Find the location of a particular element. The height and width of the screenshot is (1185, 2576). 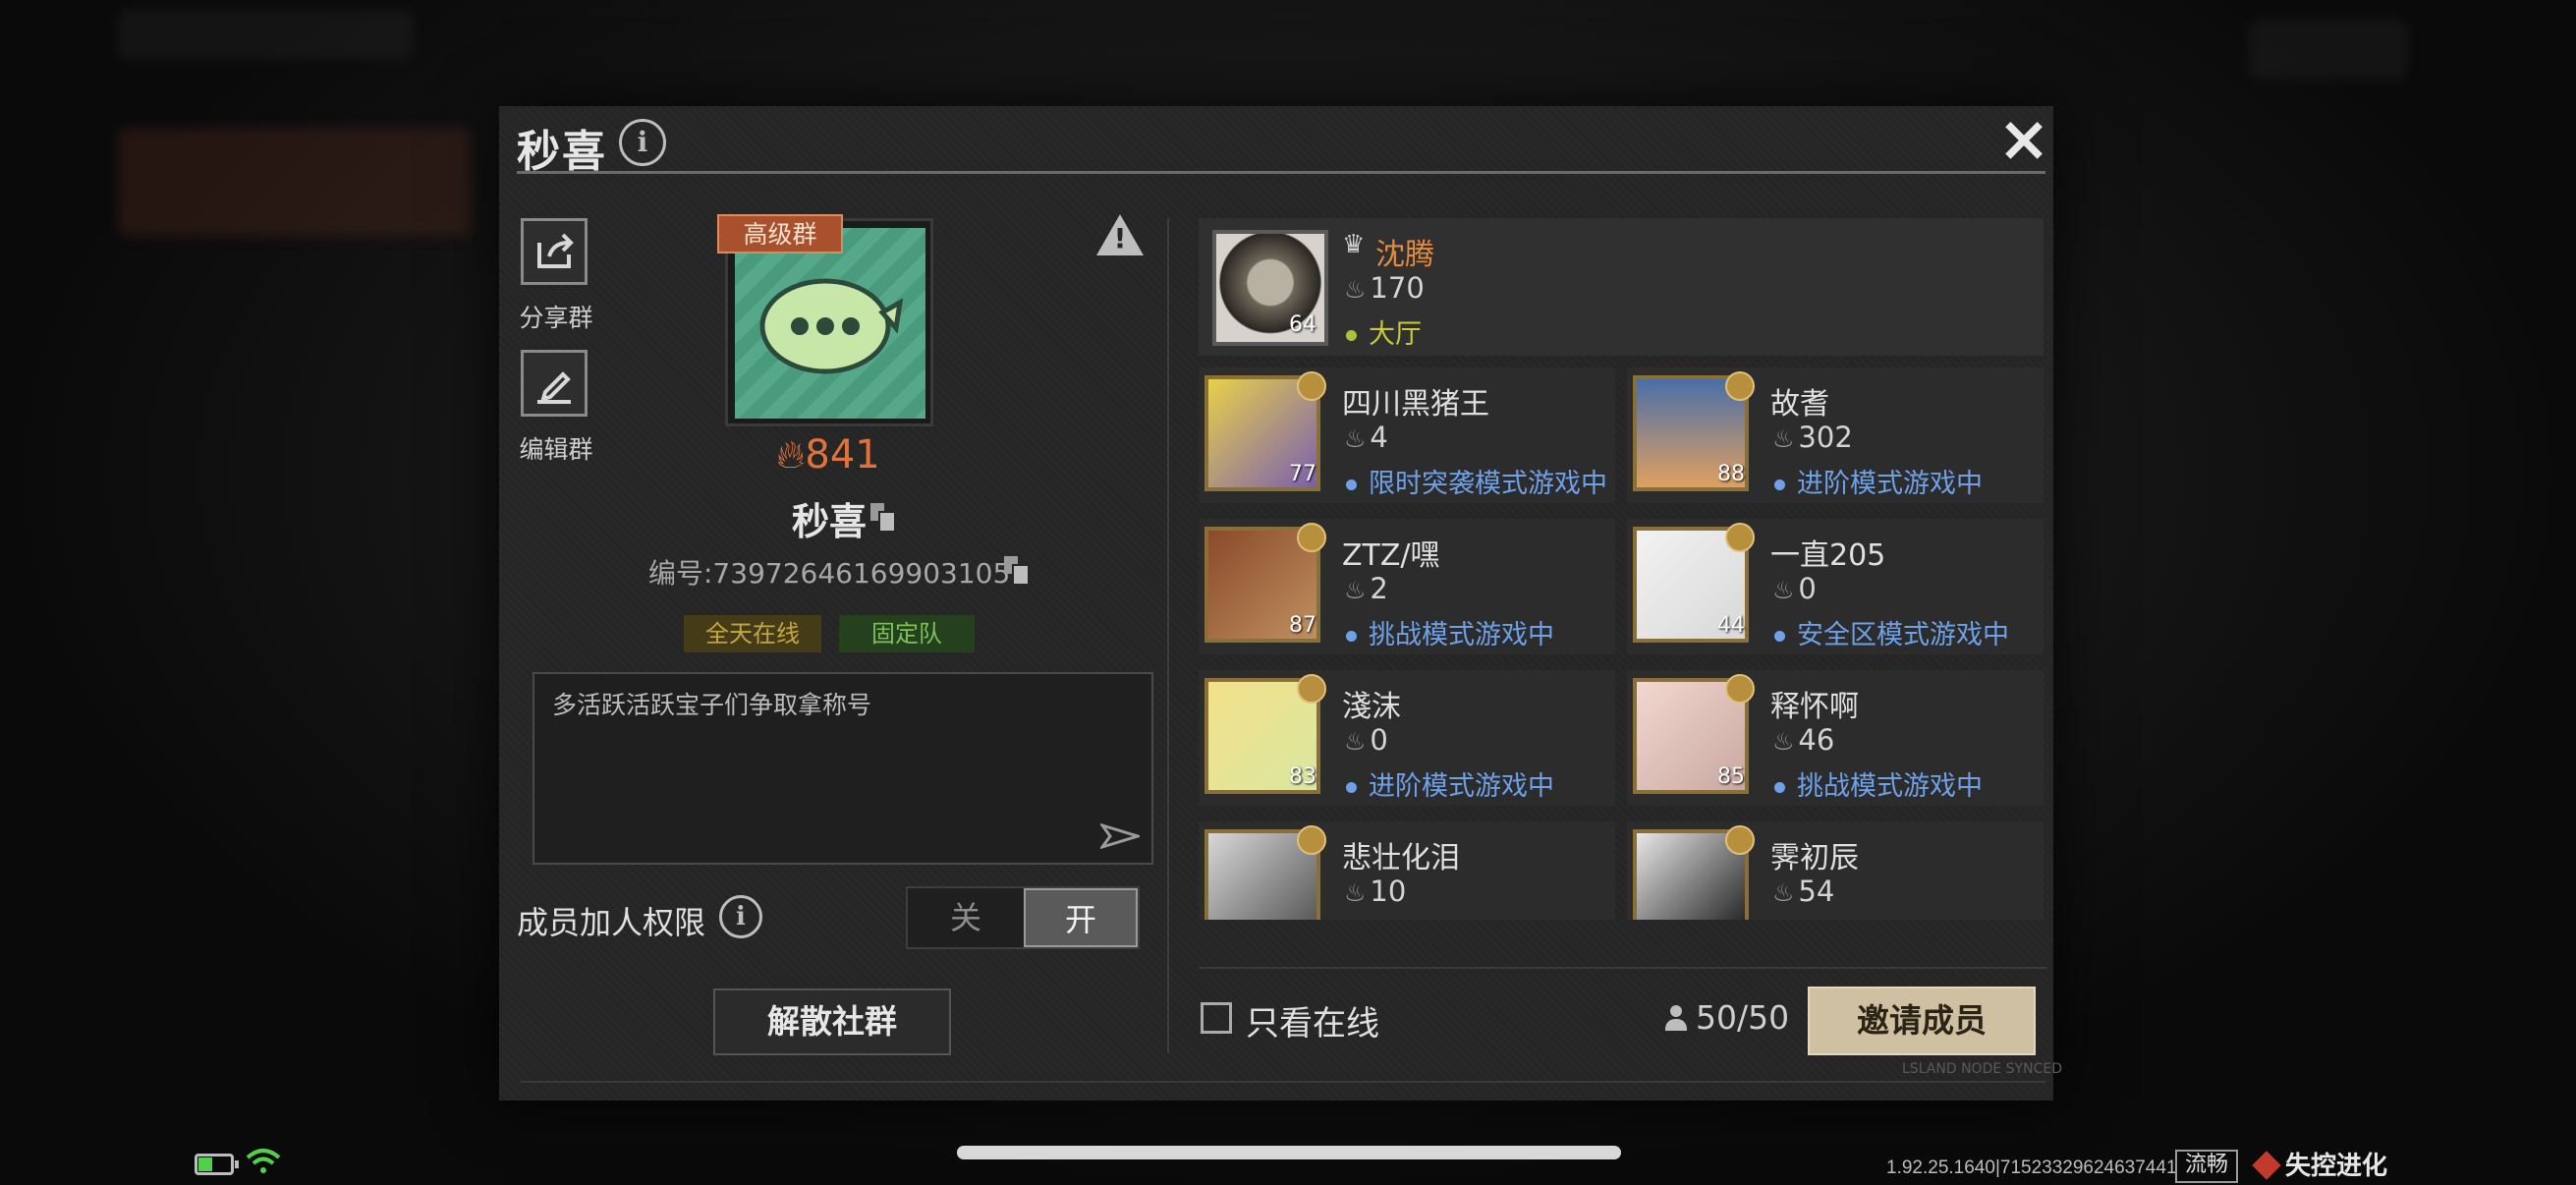

toggle-off-option: 关 is located at coordinates (966, 918).